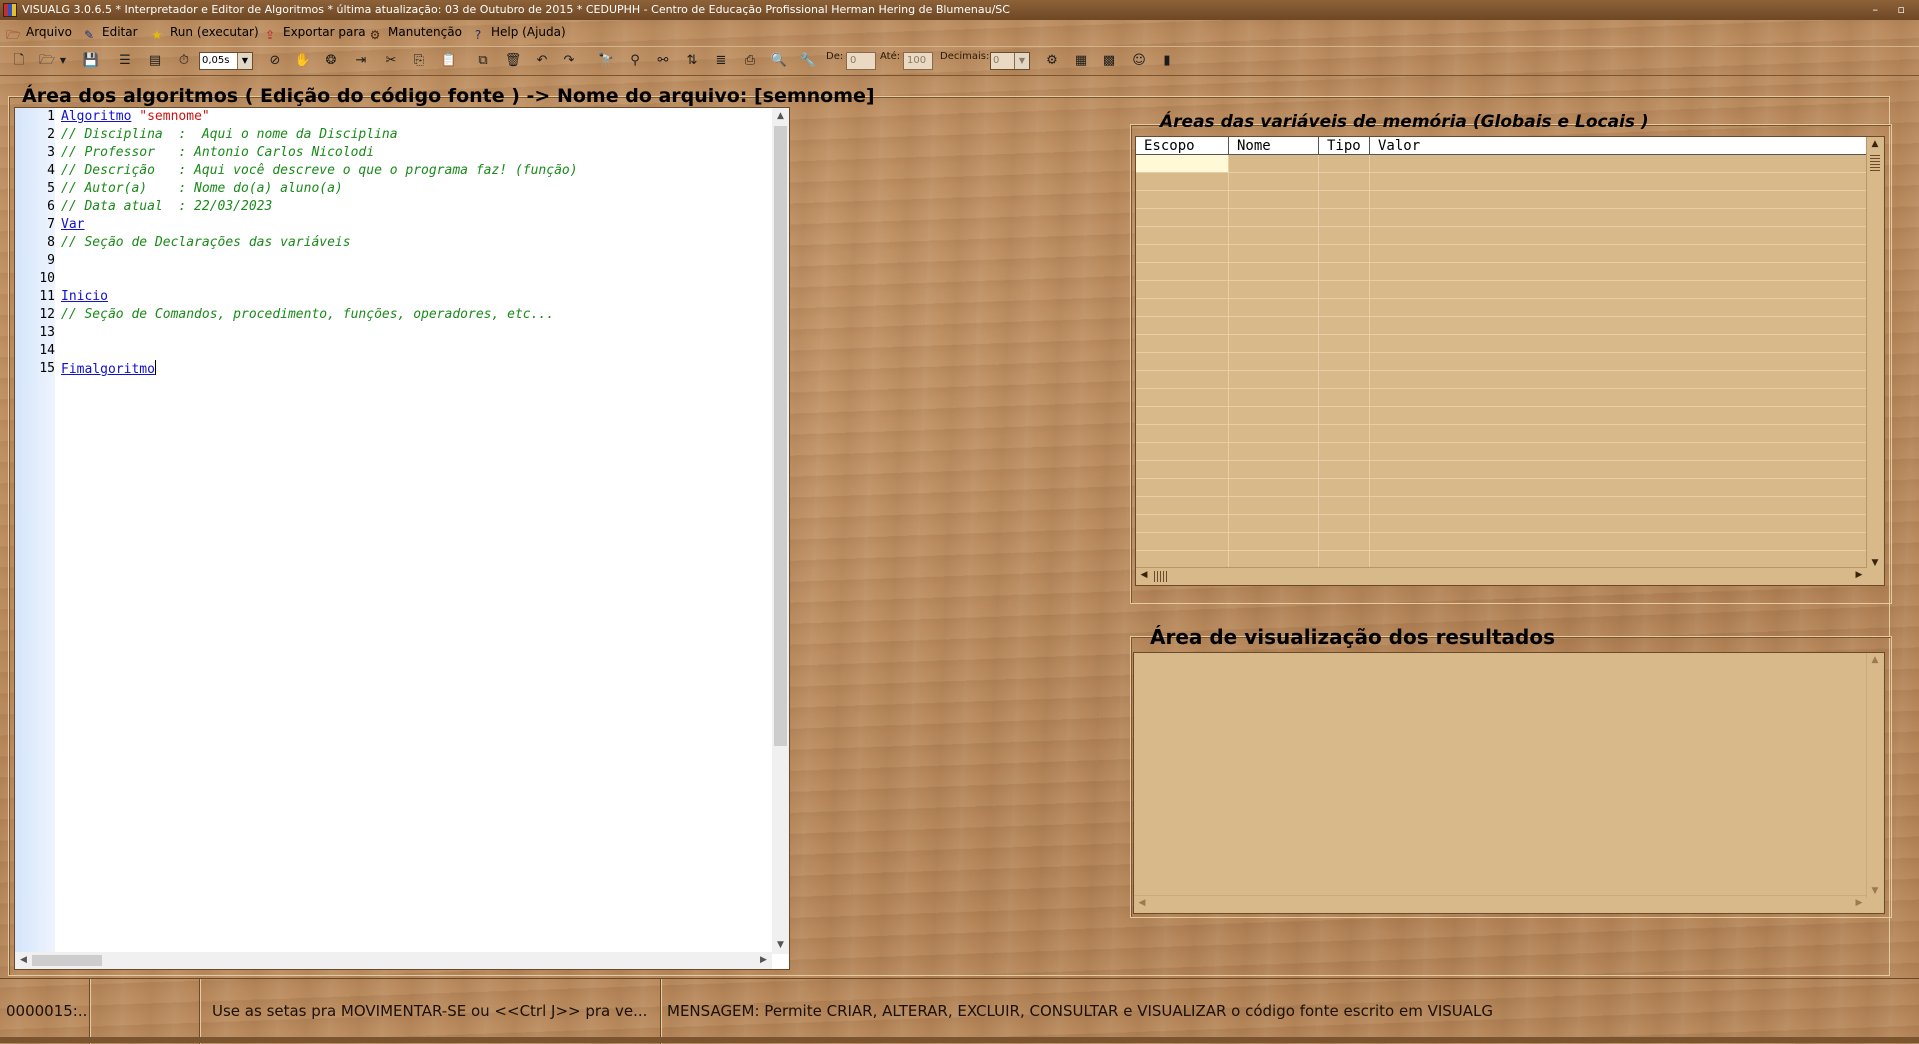 The width and height of the screenshot is (1919, 1044). I want to click on code-line: 7 Var, so click(385, 225).